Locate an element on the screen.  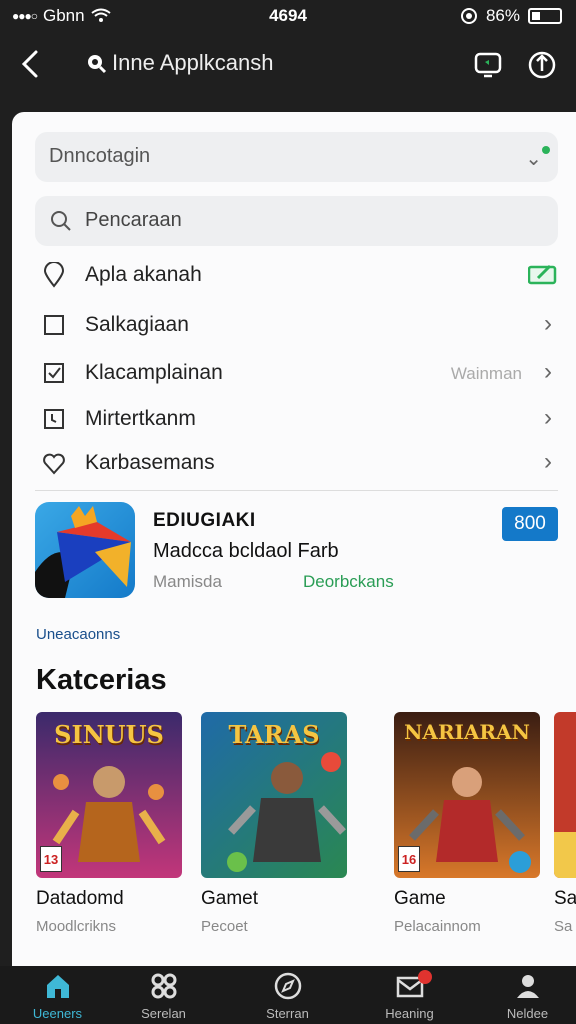
nav-label: Heaning is located at coordinates (409, 1013).